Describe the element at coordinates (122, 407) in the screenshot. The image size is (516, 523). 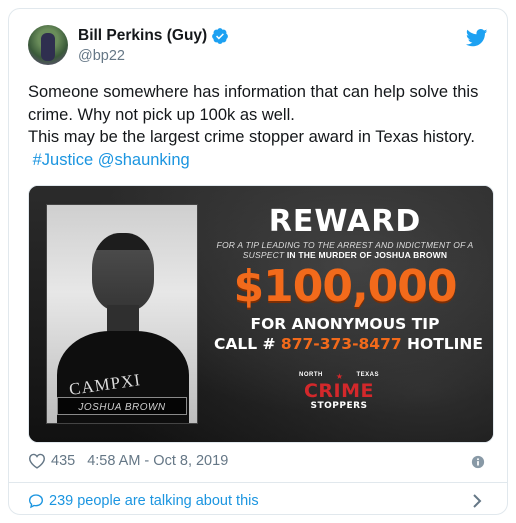
I see `photo-caption: JOSHUA BROWN` at that location.